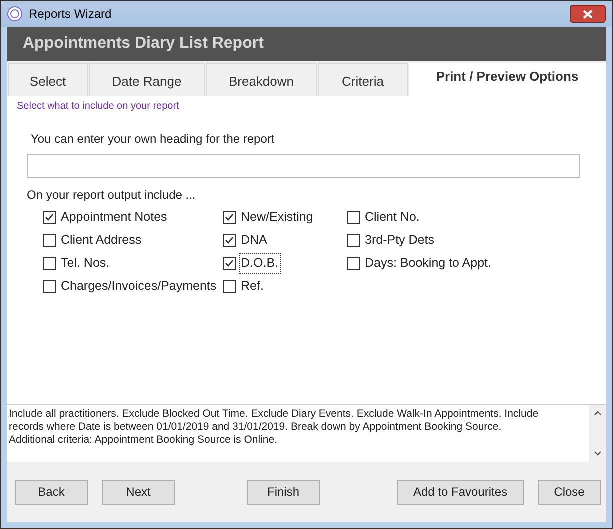  What do you see at coordinates (283, 492) in the screenshot?
I see `dialog-button: Finish` at bounding box center [283, 492].